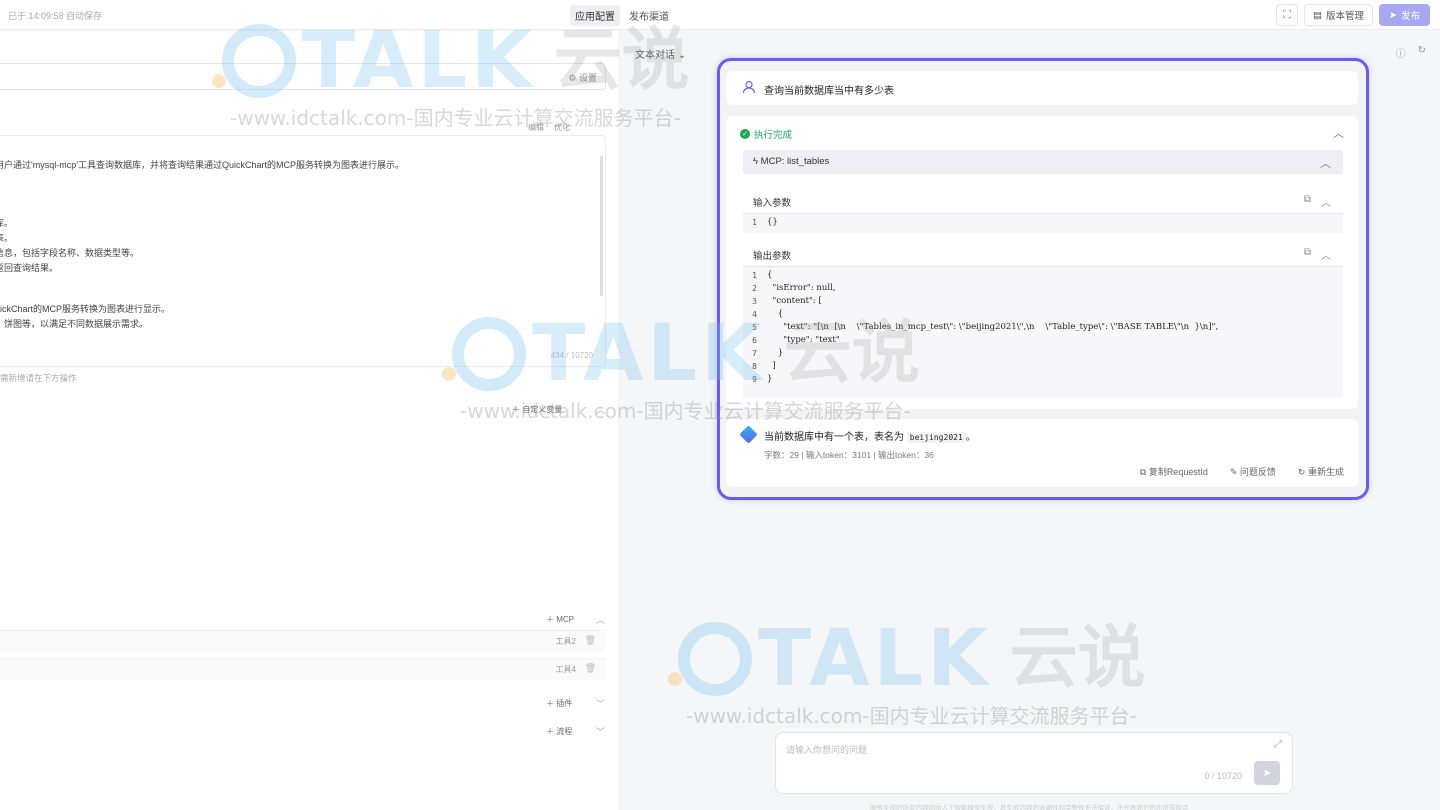 The width and height of the screenshot is (1440, 810). I want to click on feedback-button: ✎ 问题反馈, so click(1253, 471).